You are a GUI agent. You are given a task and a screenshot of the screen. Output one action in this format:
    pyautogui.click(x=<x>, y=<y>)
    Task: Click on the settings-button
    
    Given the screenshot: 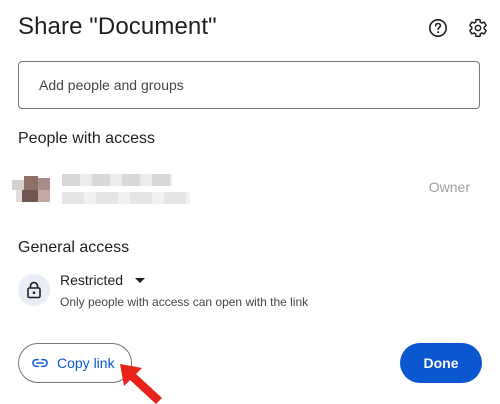 What is the action you would take?
    pyautogui.click(x=478, y=28)
    